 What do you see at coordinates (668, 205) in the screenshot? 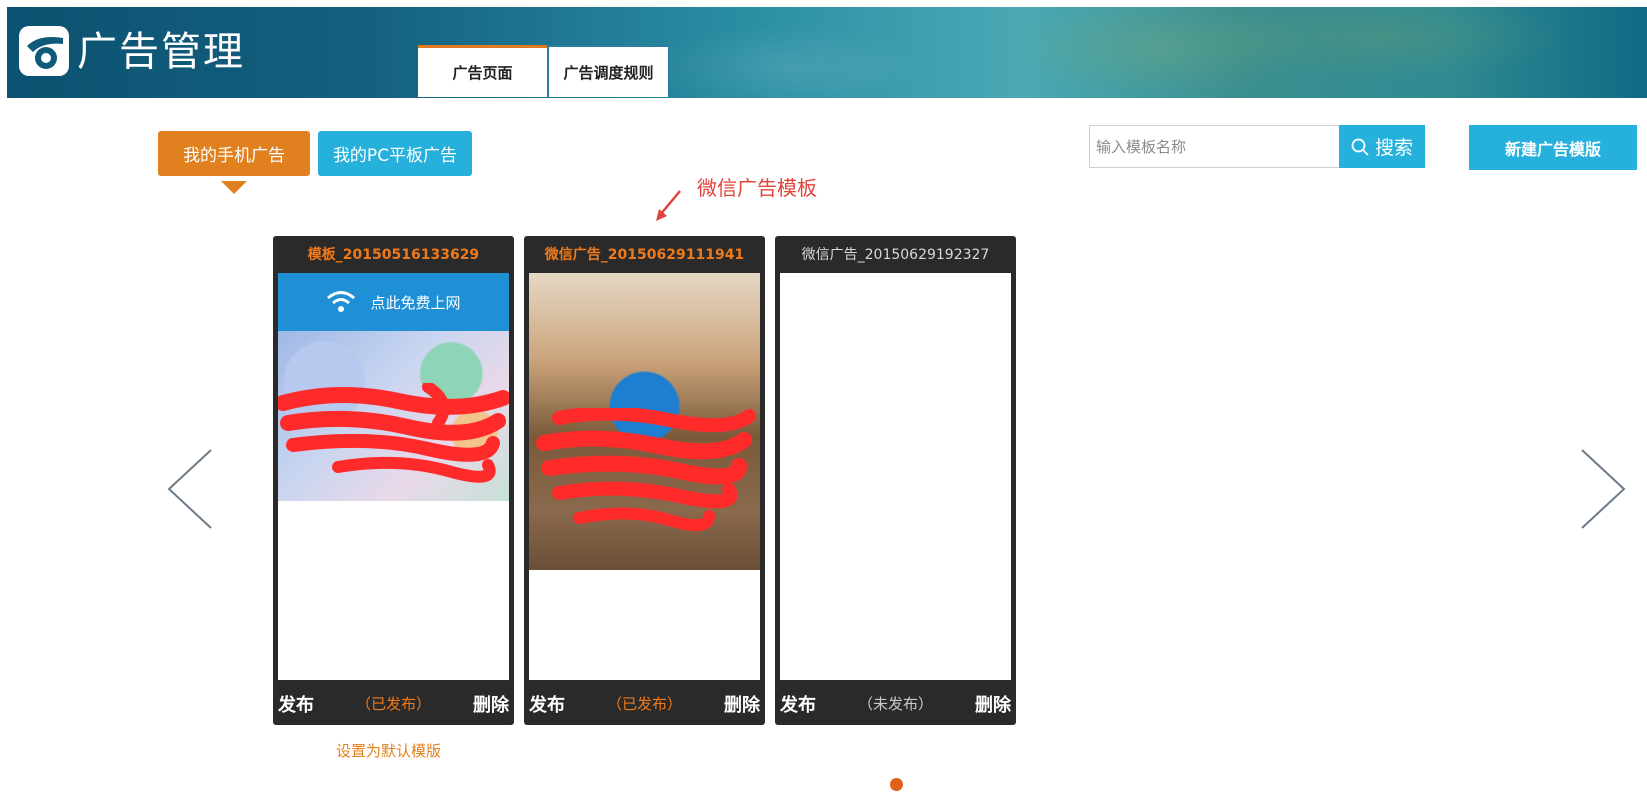
I see `annotation-arrow-icon` at bounding box center [668, 205].